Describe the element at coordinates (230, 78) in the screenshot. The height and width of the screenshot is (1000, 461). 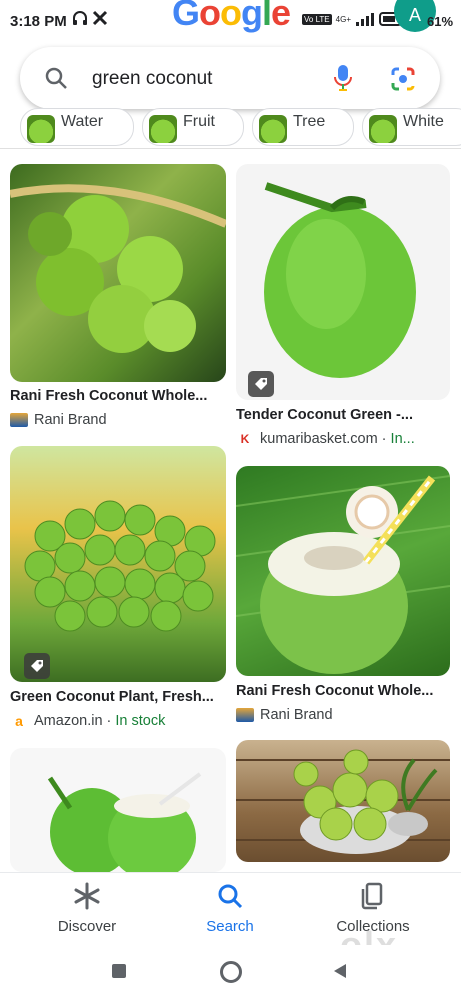
I see `search-bar` at that location.